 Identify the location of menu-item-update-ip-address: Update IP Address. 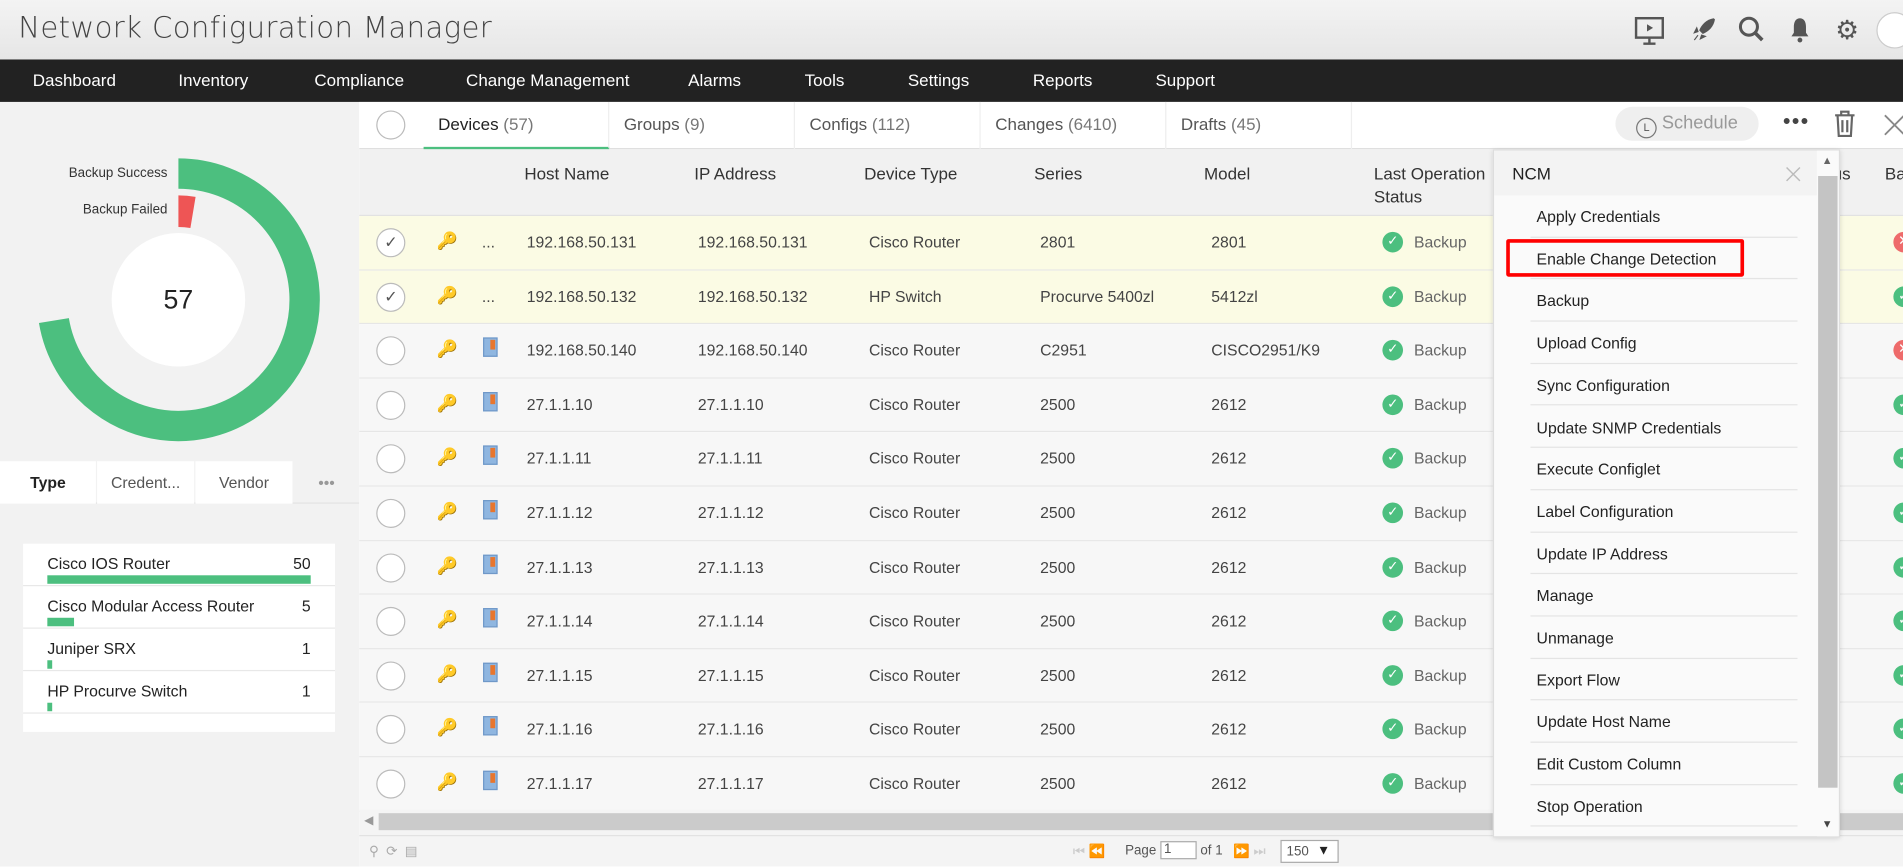
(1664, 553).